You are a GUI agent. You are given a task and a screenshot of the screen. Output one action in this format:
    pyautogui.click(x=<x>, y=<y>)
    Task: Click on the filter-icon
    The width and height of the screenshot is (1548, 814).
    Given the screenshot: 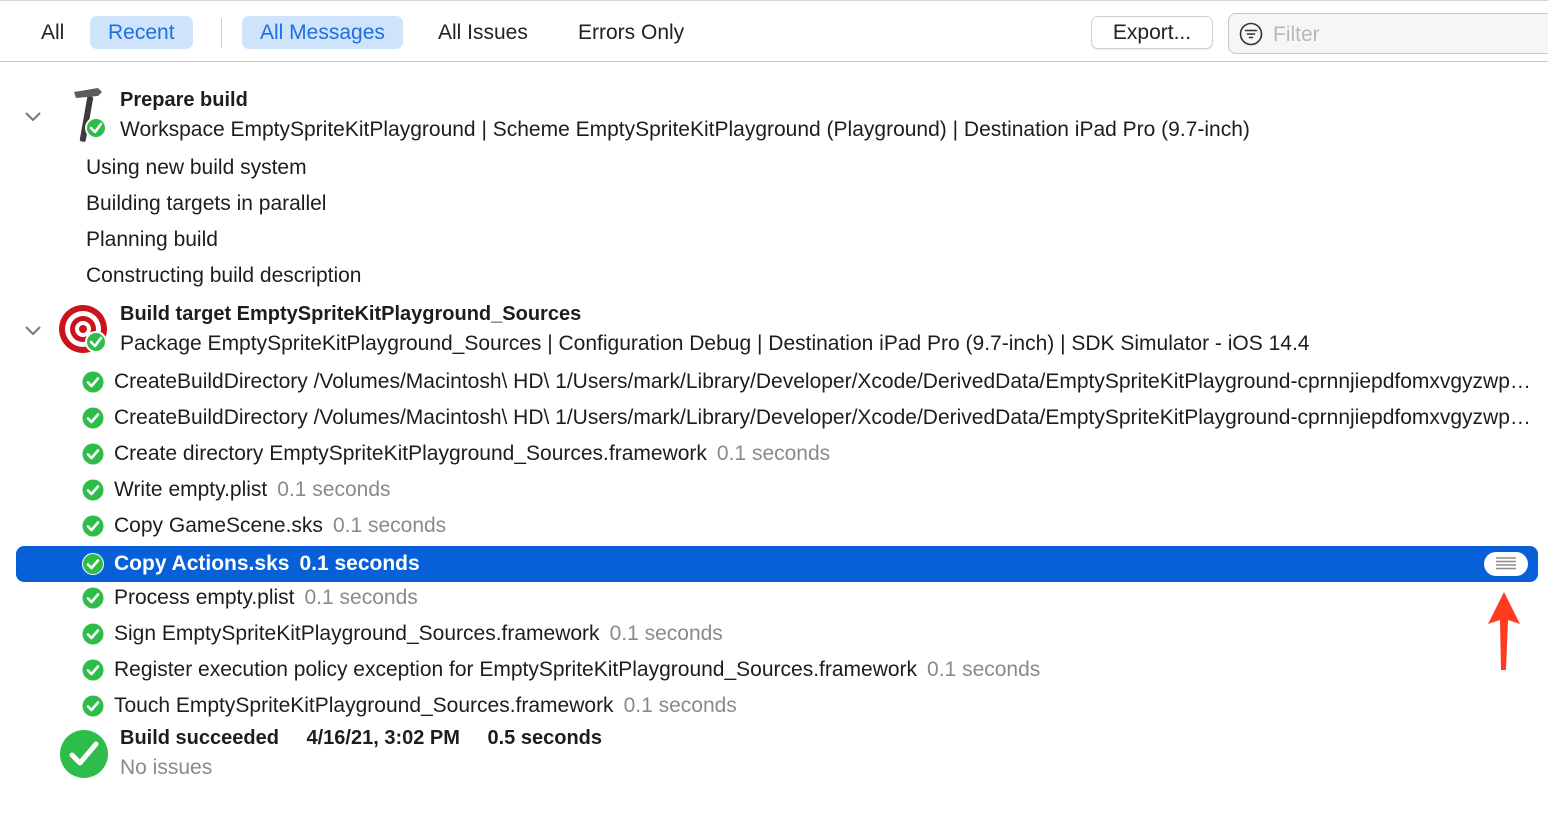 What is the action you would take?
    pyautogui.click(x=1251, y=34)
    